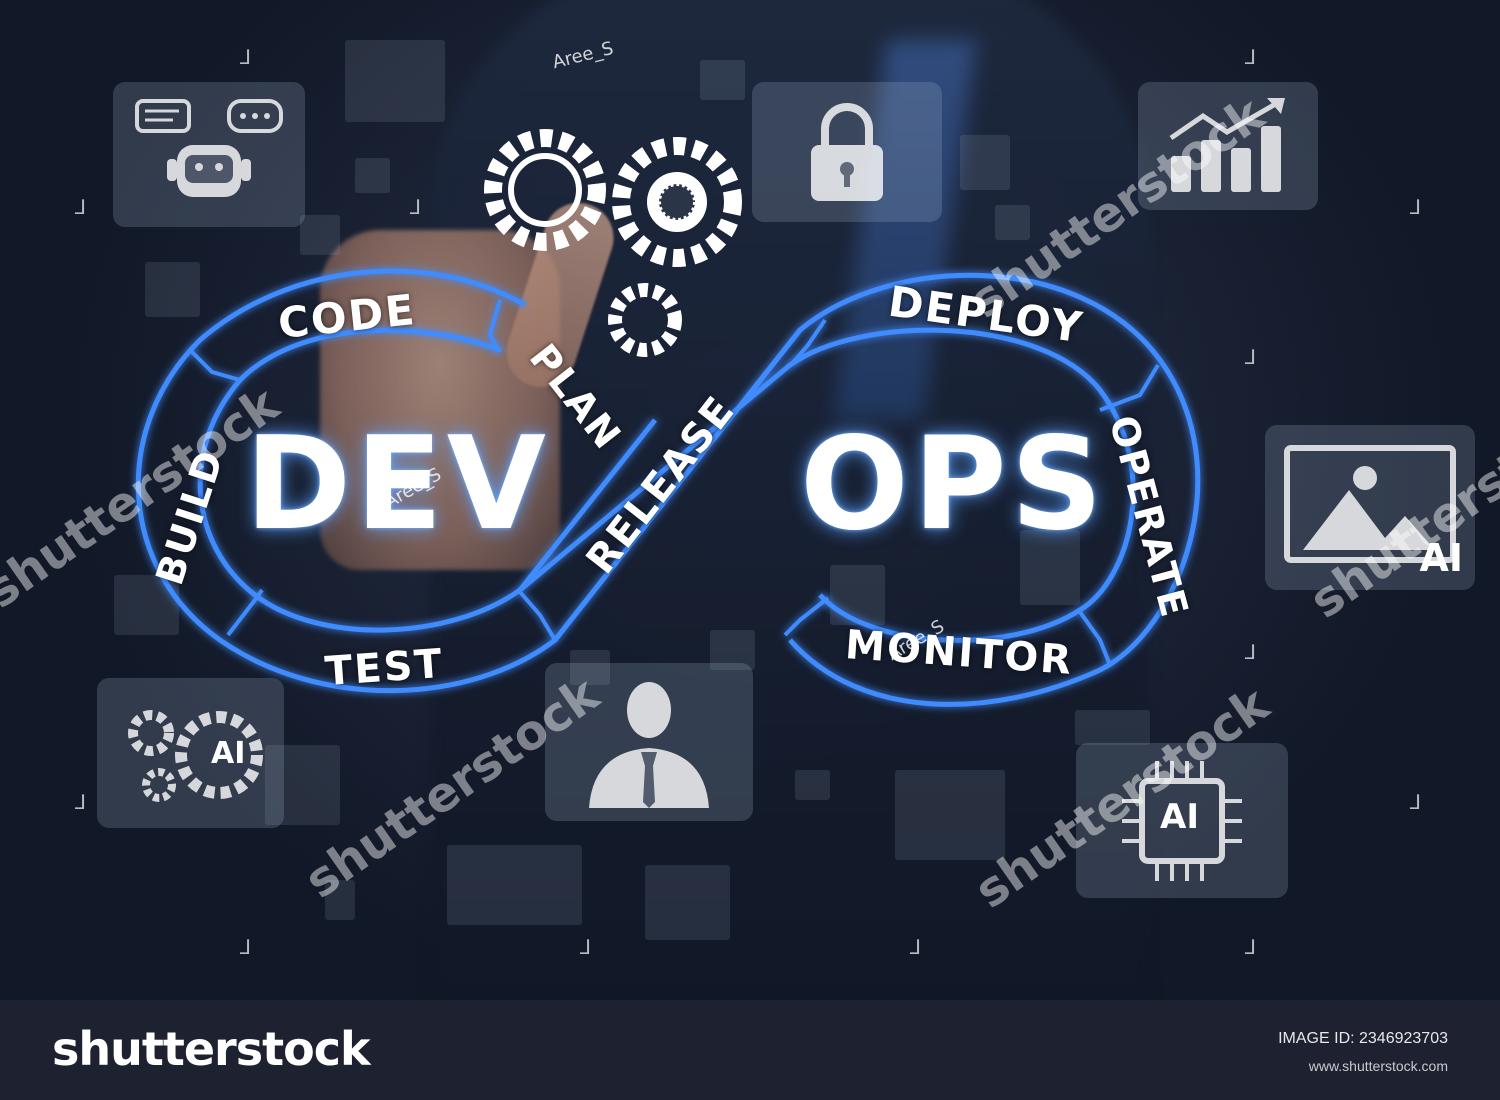 Image resolution: width=1500 pixels, height=1100 pixels. What do you see at coordinates (384, 668) in the screenshot?
I see `stage-test: TEST` at bounding box center [384, 668].